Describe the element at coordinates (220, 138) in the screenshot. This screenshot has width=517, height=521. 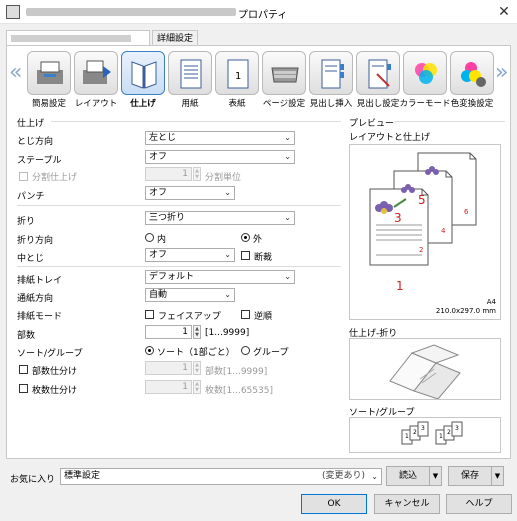
I see `binding-select: 左とじ ⌄` at that location.